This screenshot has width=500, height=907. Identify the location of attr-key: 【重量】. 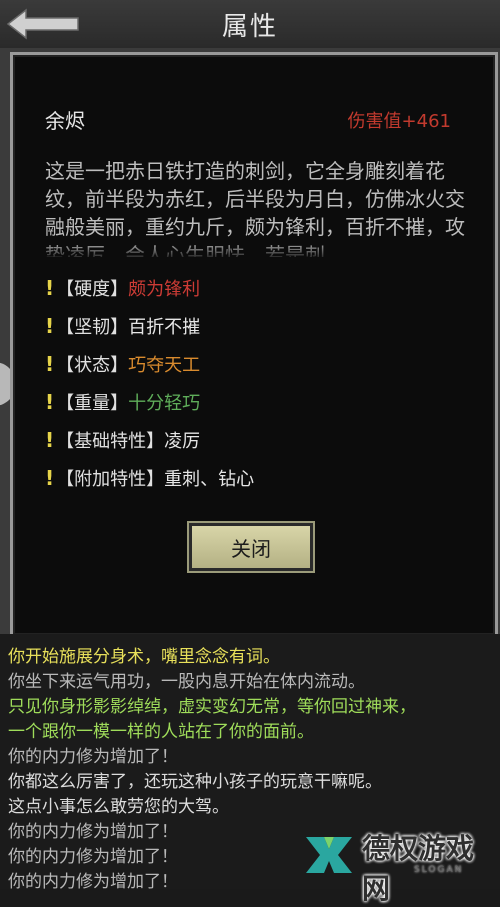
(92, 403).